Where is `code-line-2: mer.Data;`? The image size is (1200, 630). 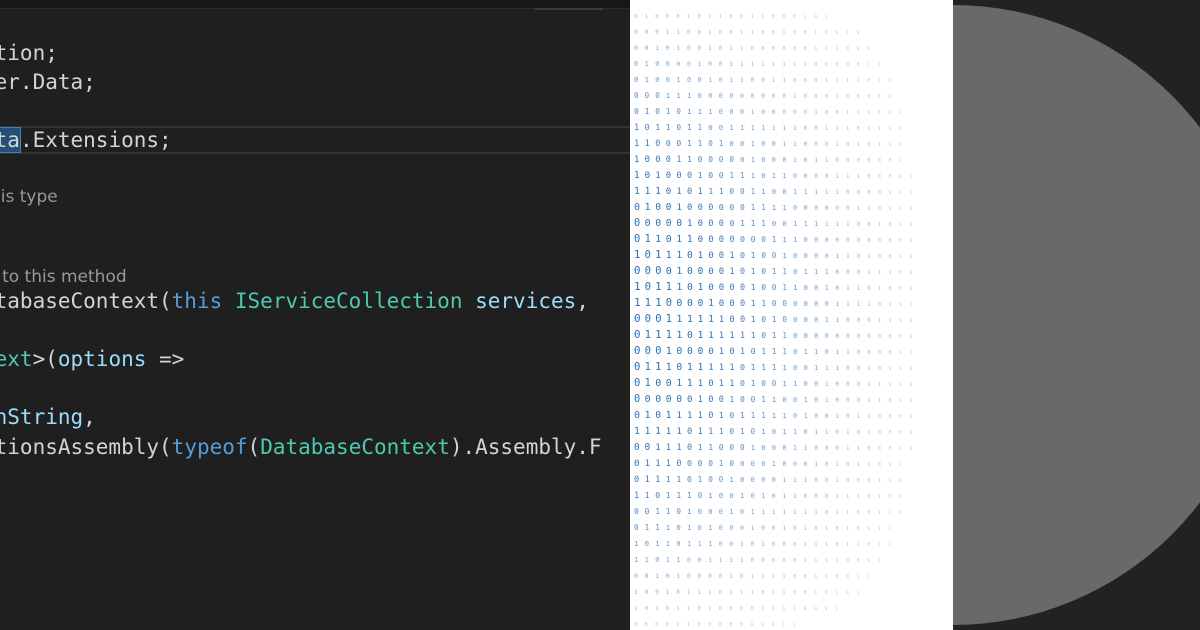
code-line-2: mer.Data; is located at coordinates (48, 82).